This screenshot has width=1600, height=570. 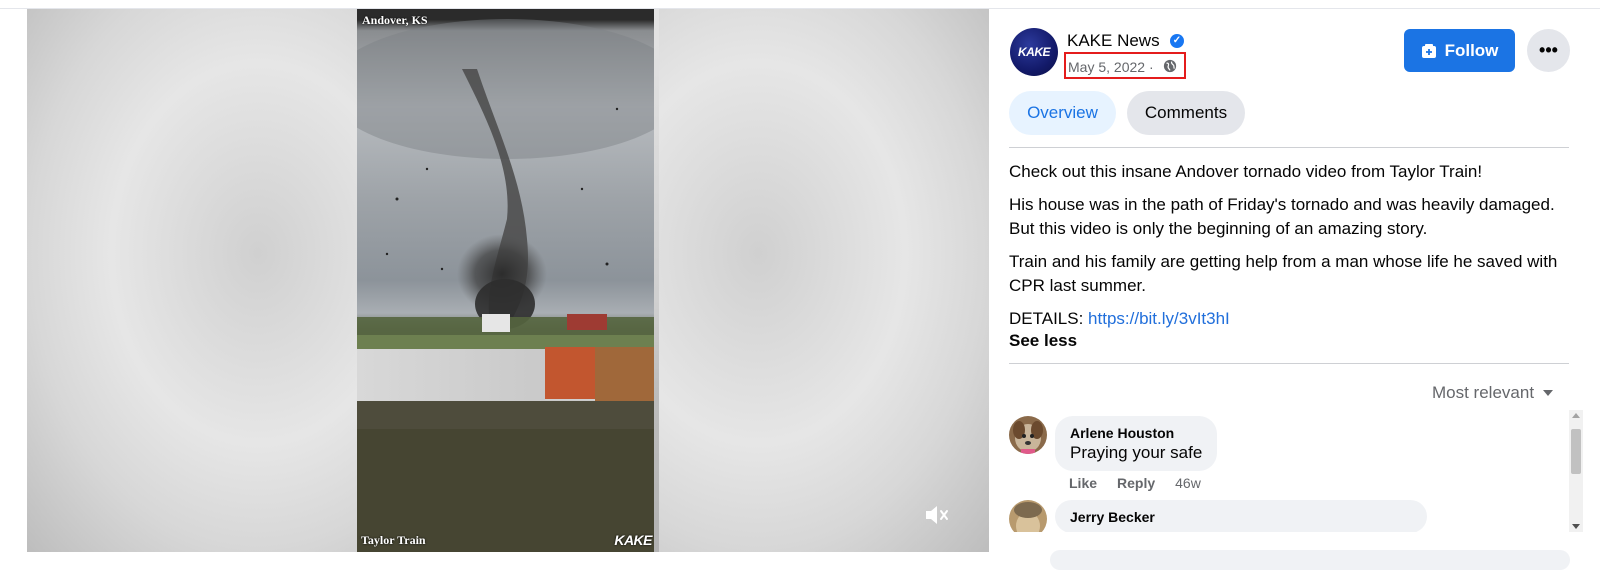 I want to click on tab-overview: Overview, so click(x=1062, y=113).